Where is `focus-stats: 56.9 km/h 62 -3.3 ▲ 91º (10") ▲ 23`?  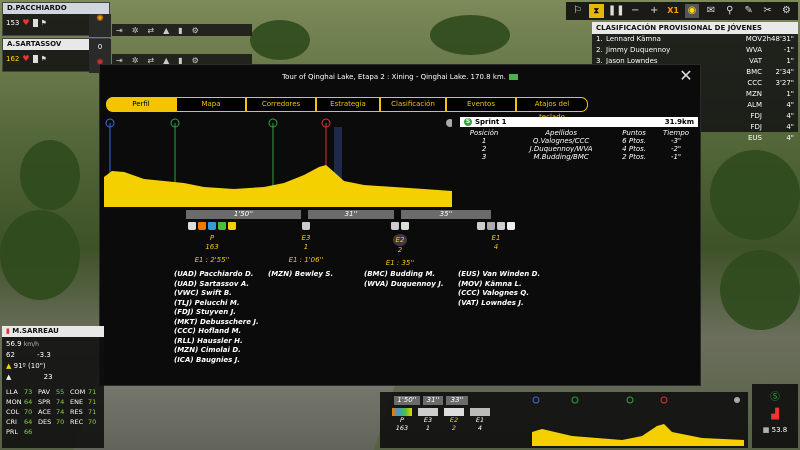 focus-stats: 56.9 km/h 62 -3.3 ▲ 91º (10") ▲ 23 is located at coordinates (53, 361).